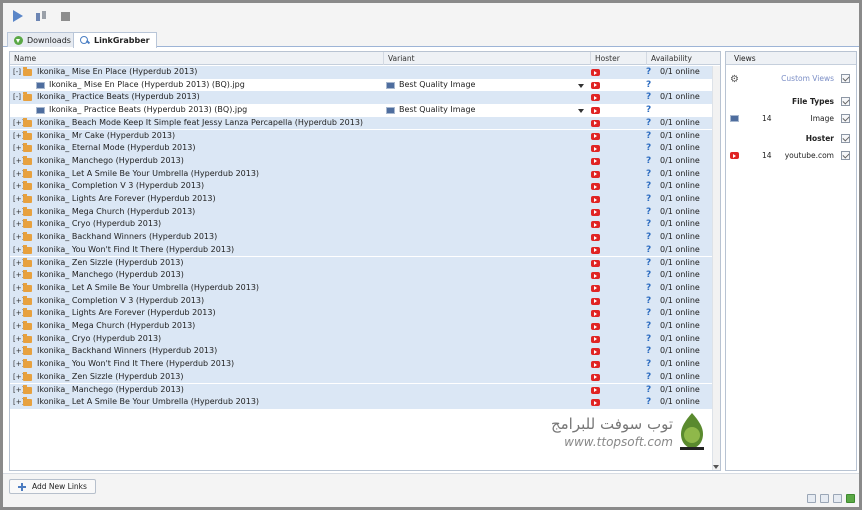  Describe the element at coordinates (822, 118) in the screenshot. I see `file-type-name: Image` at that location.